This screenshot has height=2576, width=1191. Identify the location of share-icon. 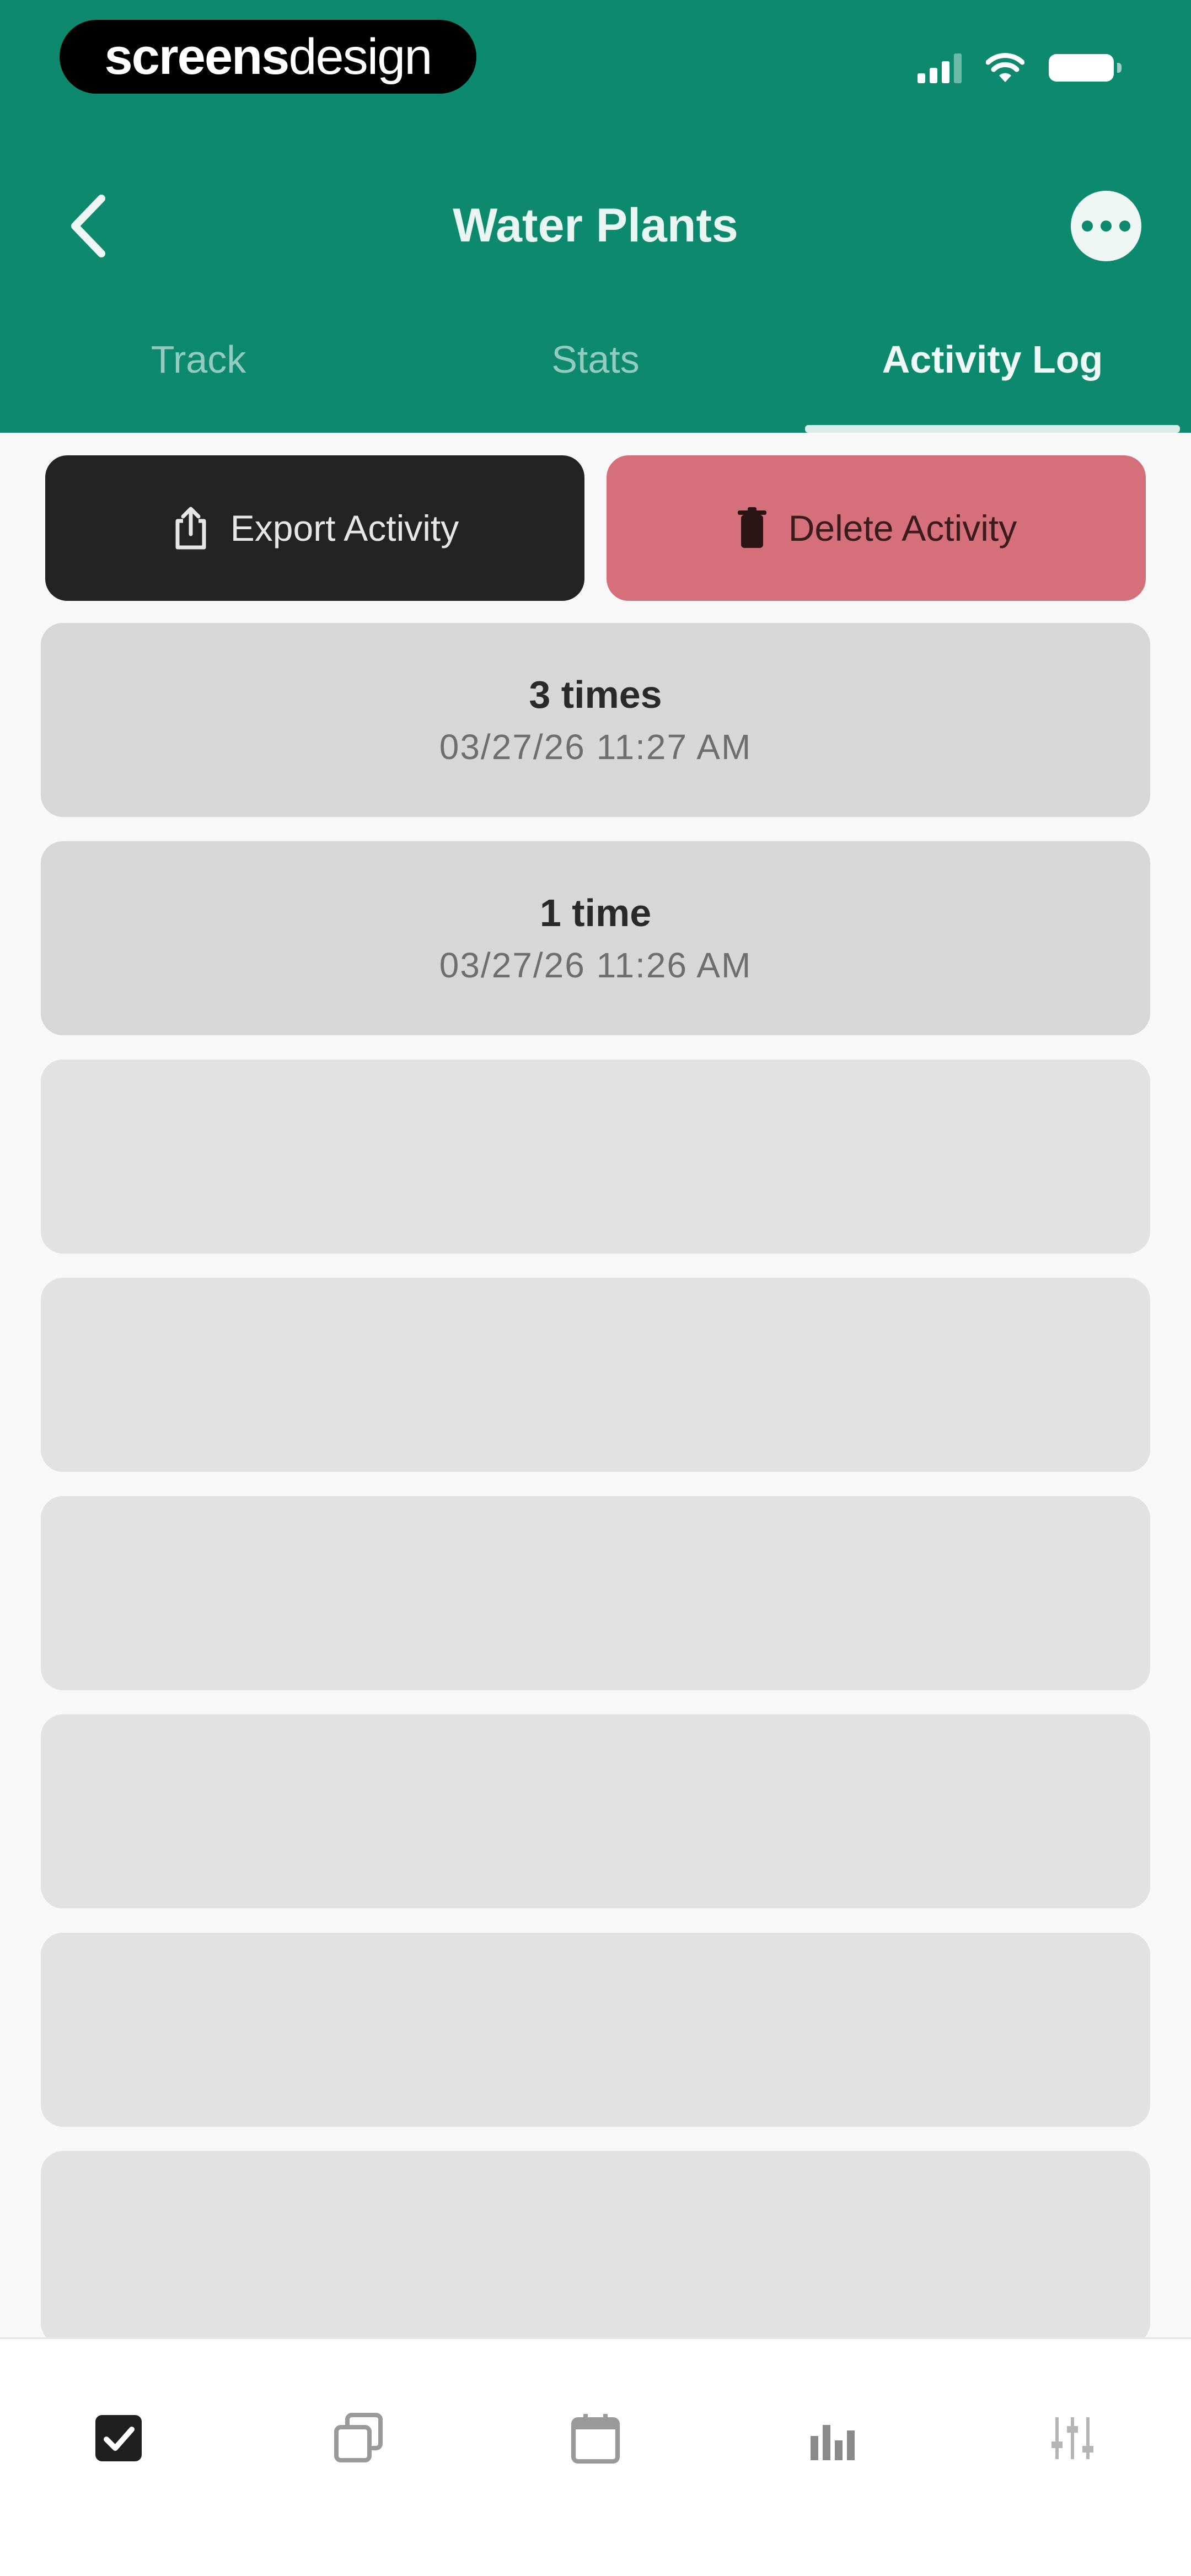
(190, 528).